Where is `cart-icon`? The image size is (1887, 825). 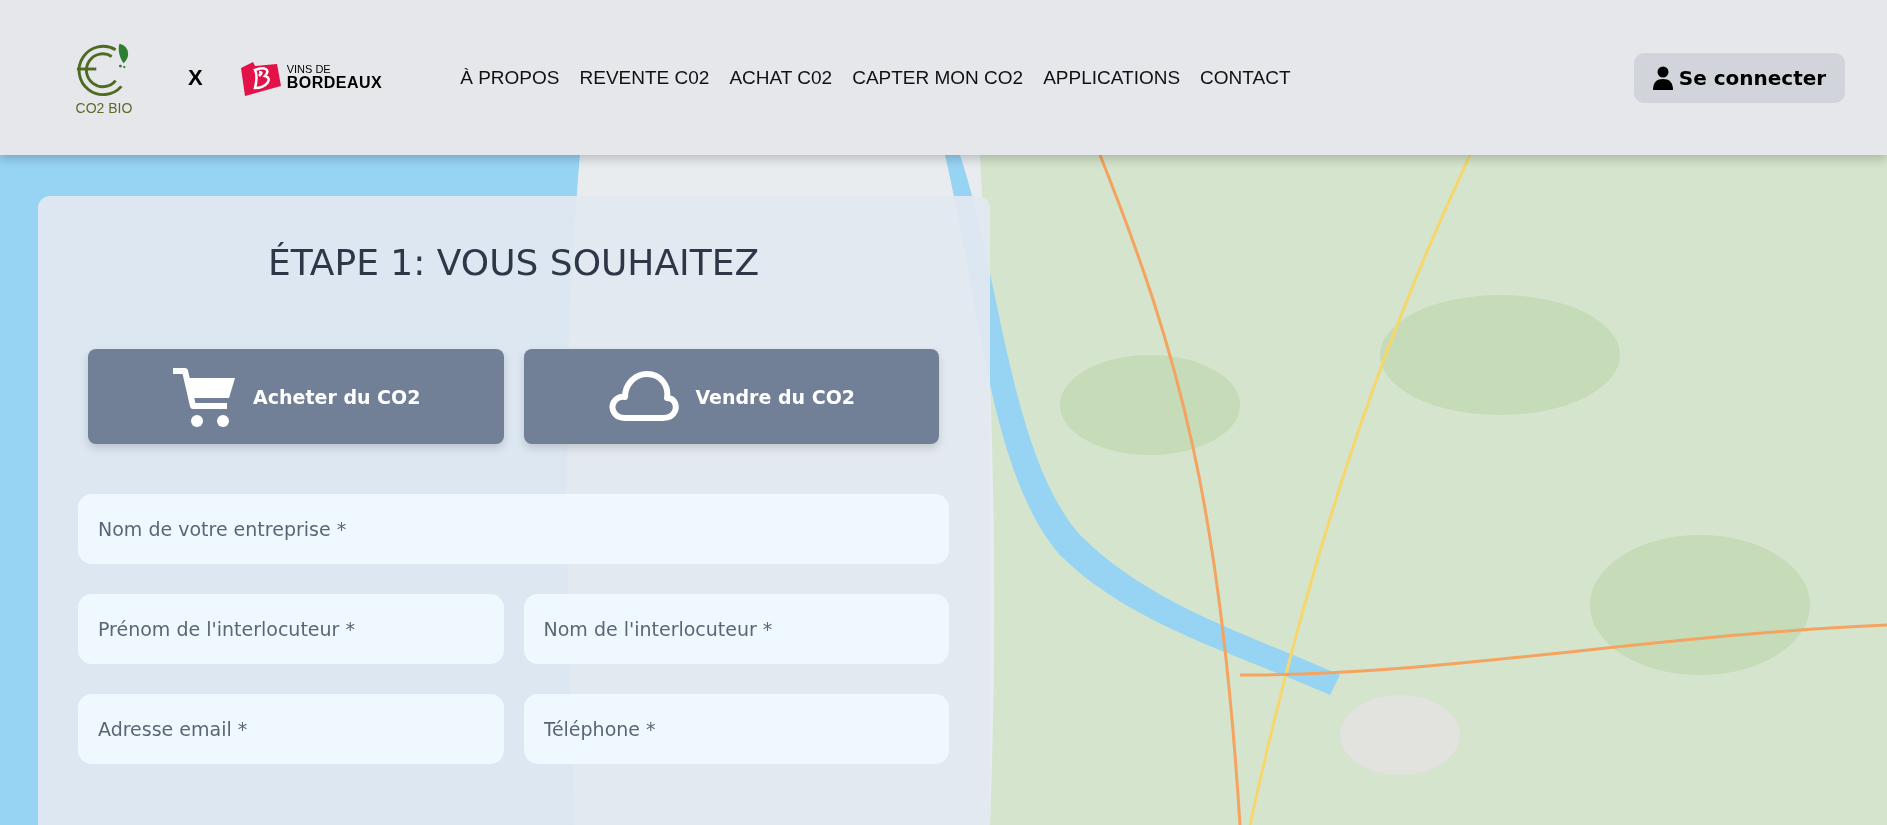 cart-icon is located at coordinates (204, 396).